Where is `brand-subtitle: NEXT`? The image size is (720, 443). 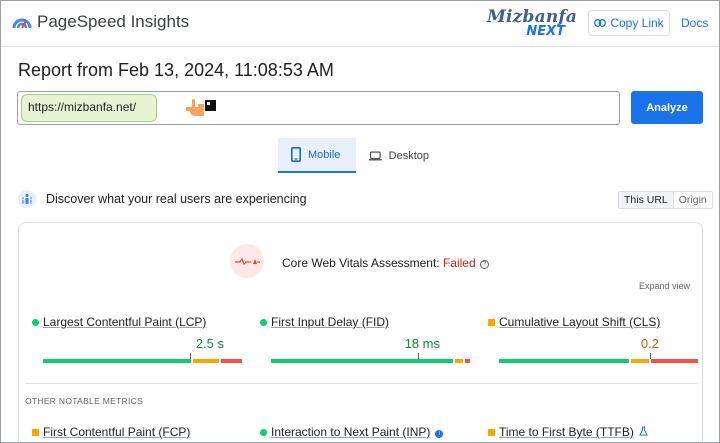 brand-subtitle: NEXT is located at coordinates (545, 31).